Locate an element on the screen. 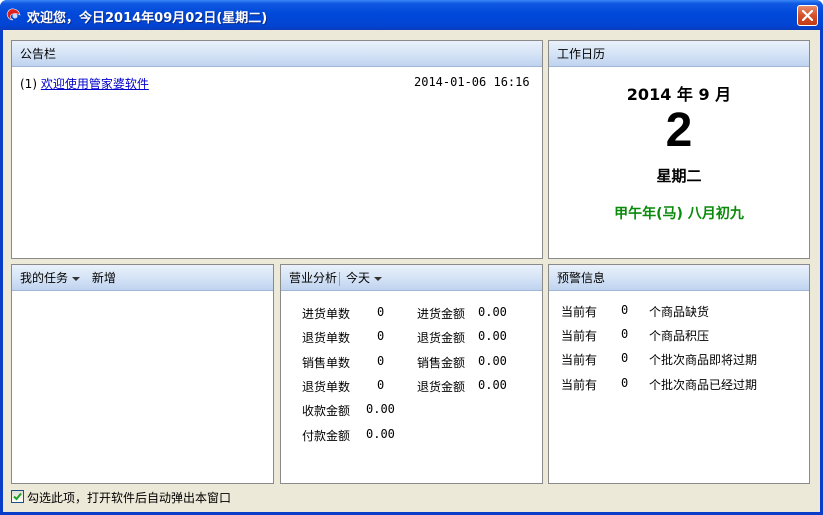  my-tasks-dropdown: 我的任务 is located at coordinates (50, 278).